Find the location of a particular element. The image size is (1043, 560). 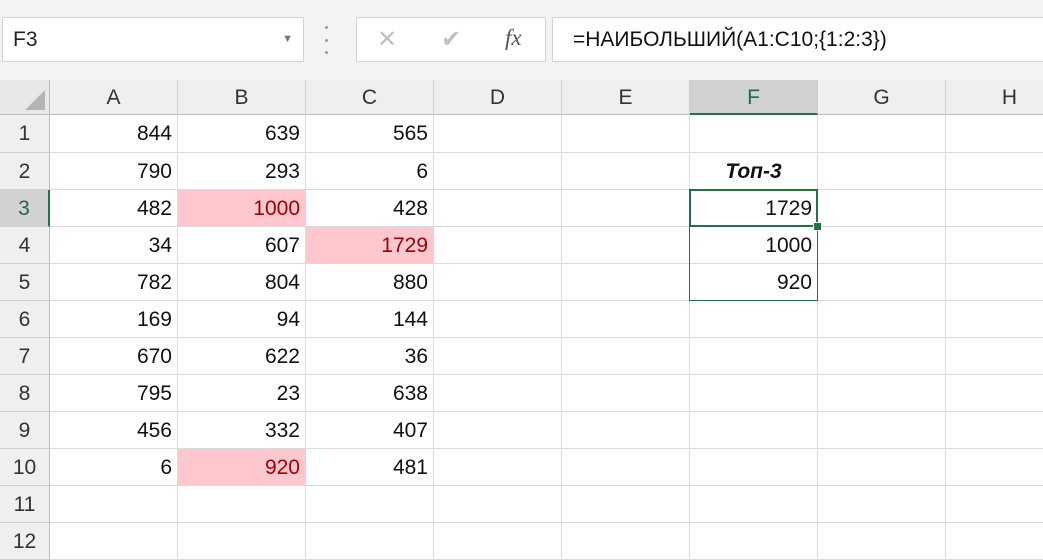

cell-b6: 94 is located at coordinates (242, 319).